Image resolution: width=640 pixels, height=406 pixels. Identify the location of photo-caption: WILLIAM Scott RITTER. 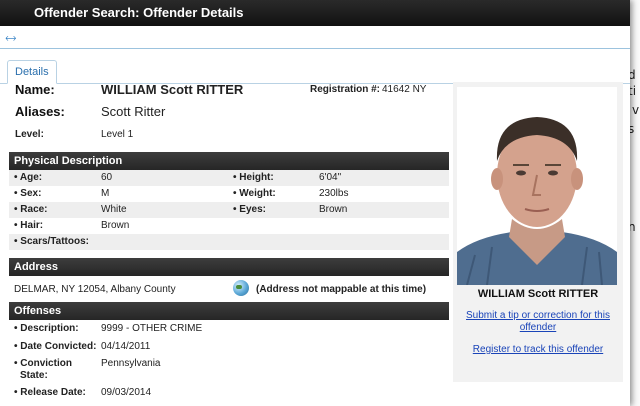
(538, 294).